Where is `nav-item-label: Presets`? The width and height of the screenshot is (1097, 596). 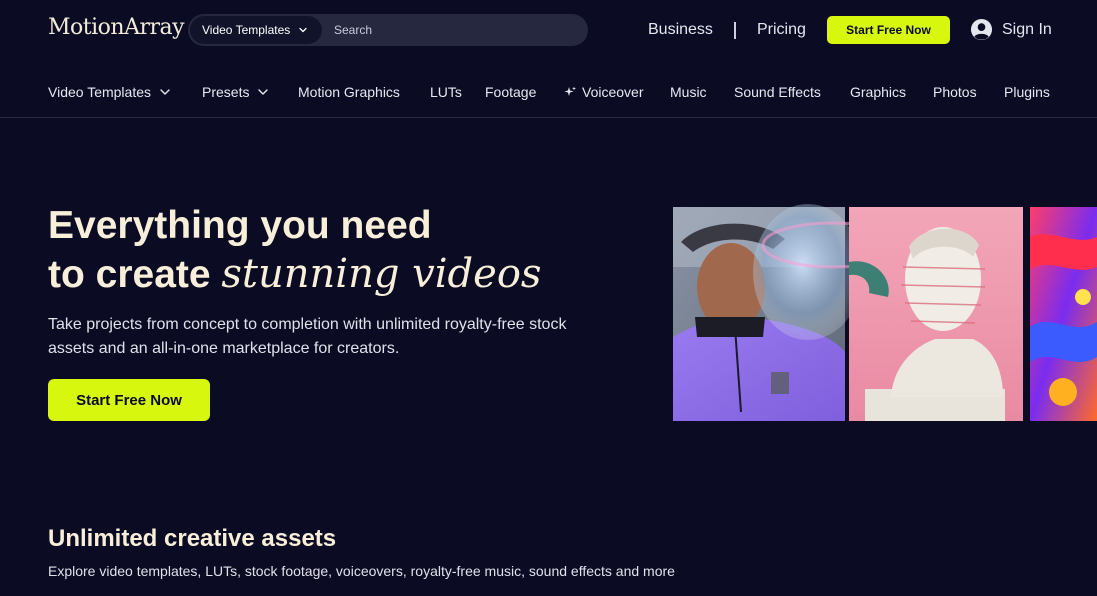 nav-item-label: Presets is located at coordinates (226, 92).